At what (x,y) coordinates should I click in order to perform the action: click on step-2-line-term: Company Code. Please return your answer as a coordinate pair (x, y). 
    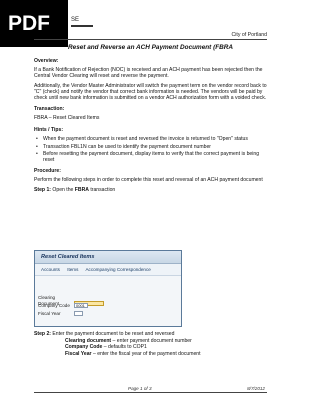
    Looking at the image, I should click on (84, 347).